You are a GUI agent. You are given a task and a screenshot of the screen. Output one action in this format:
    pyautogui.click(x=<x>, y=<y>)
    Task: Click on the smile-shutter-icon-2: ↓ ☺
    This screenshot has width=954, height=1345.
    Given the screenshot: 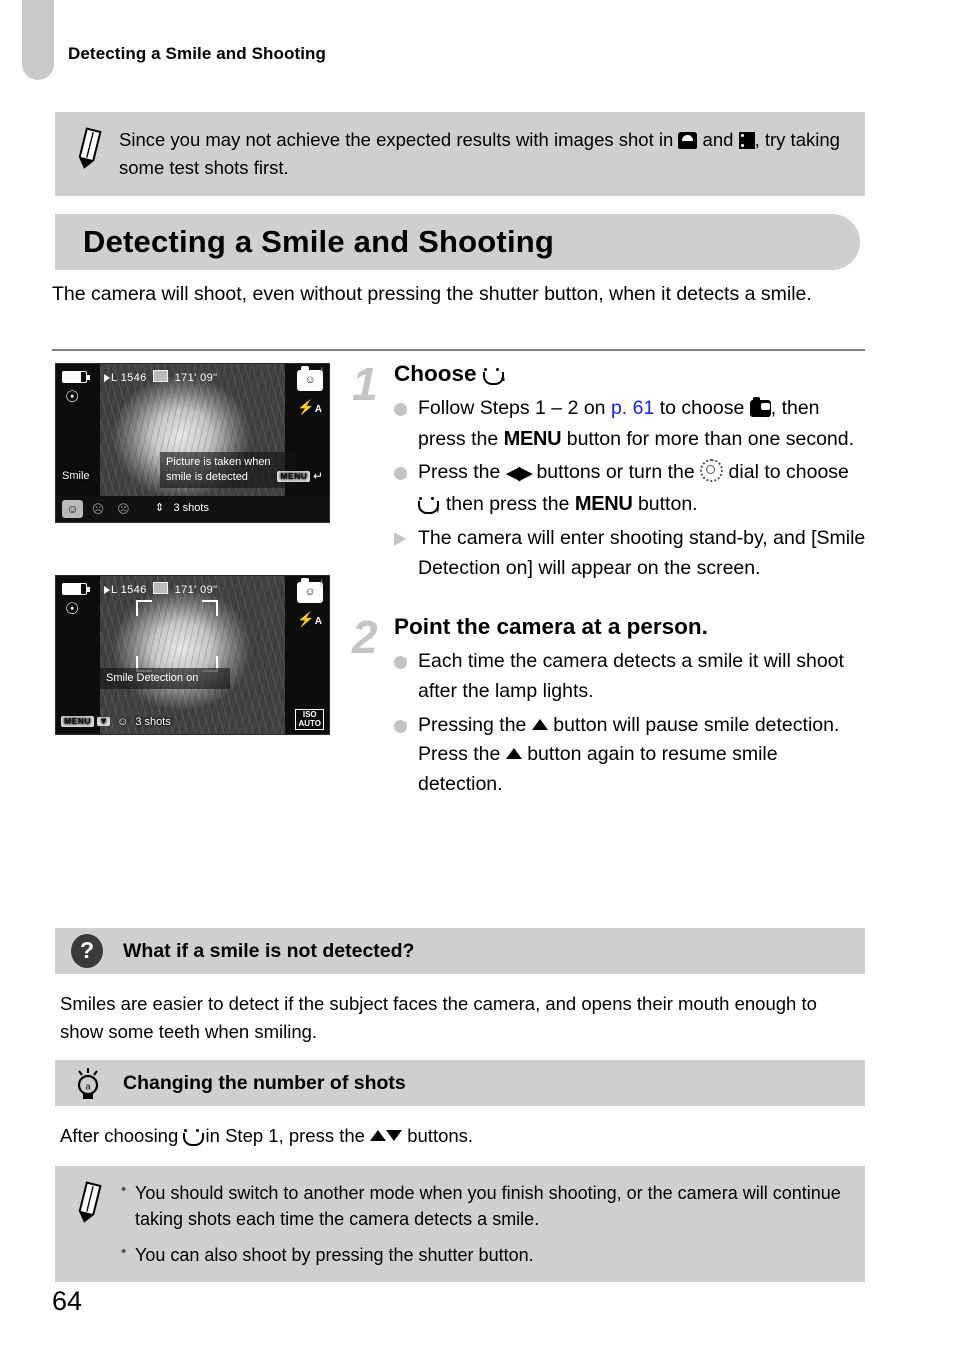 What is the action you would take?
    pyautogui.click(x=311, y=589)
    